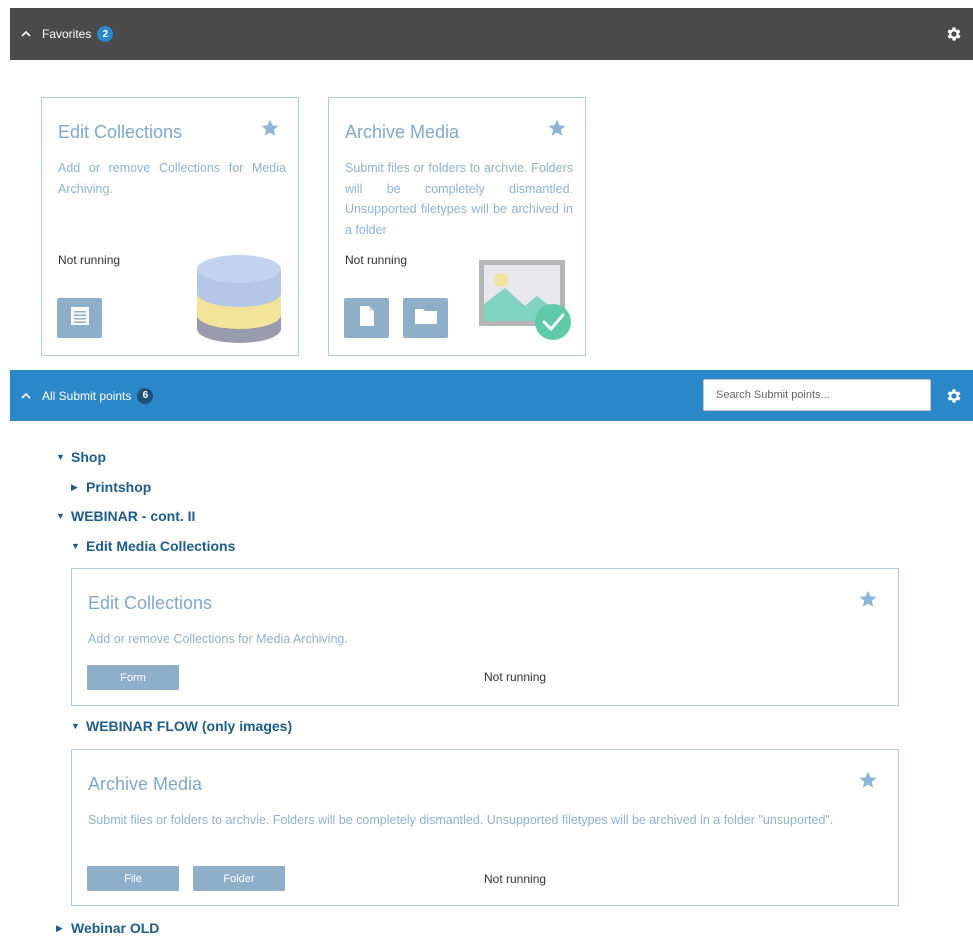 The height and width of the screenshot is (944, 973). I want to click on database-illustration, so click(239, 301).